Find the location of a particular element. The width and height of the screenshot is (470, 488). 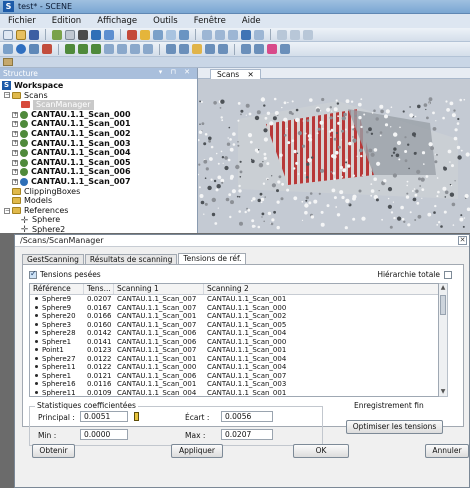

new-file-icon is located at coordinates (8, 34).